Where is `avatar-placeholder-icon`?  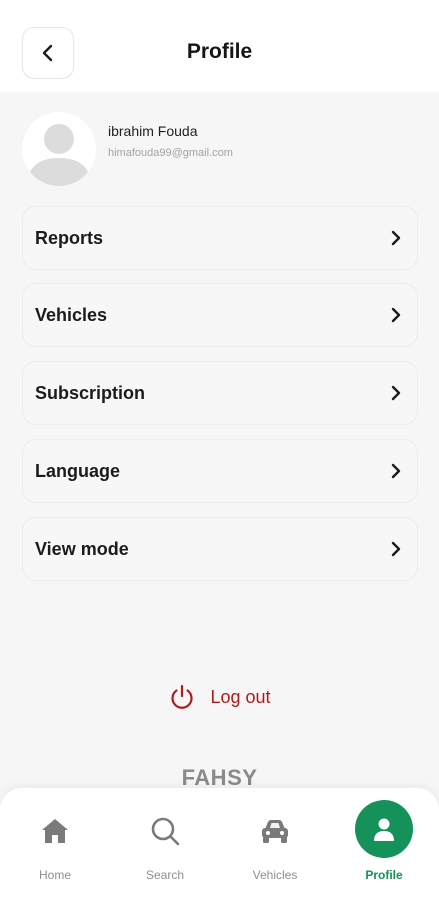 avatar-placeholder-icon is located at coordinates (59, 155).